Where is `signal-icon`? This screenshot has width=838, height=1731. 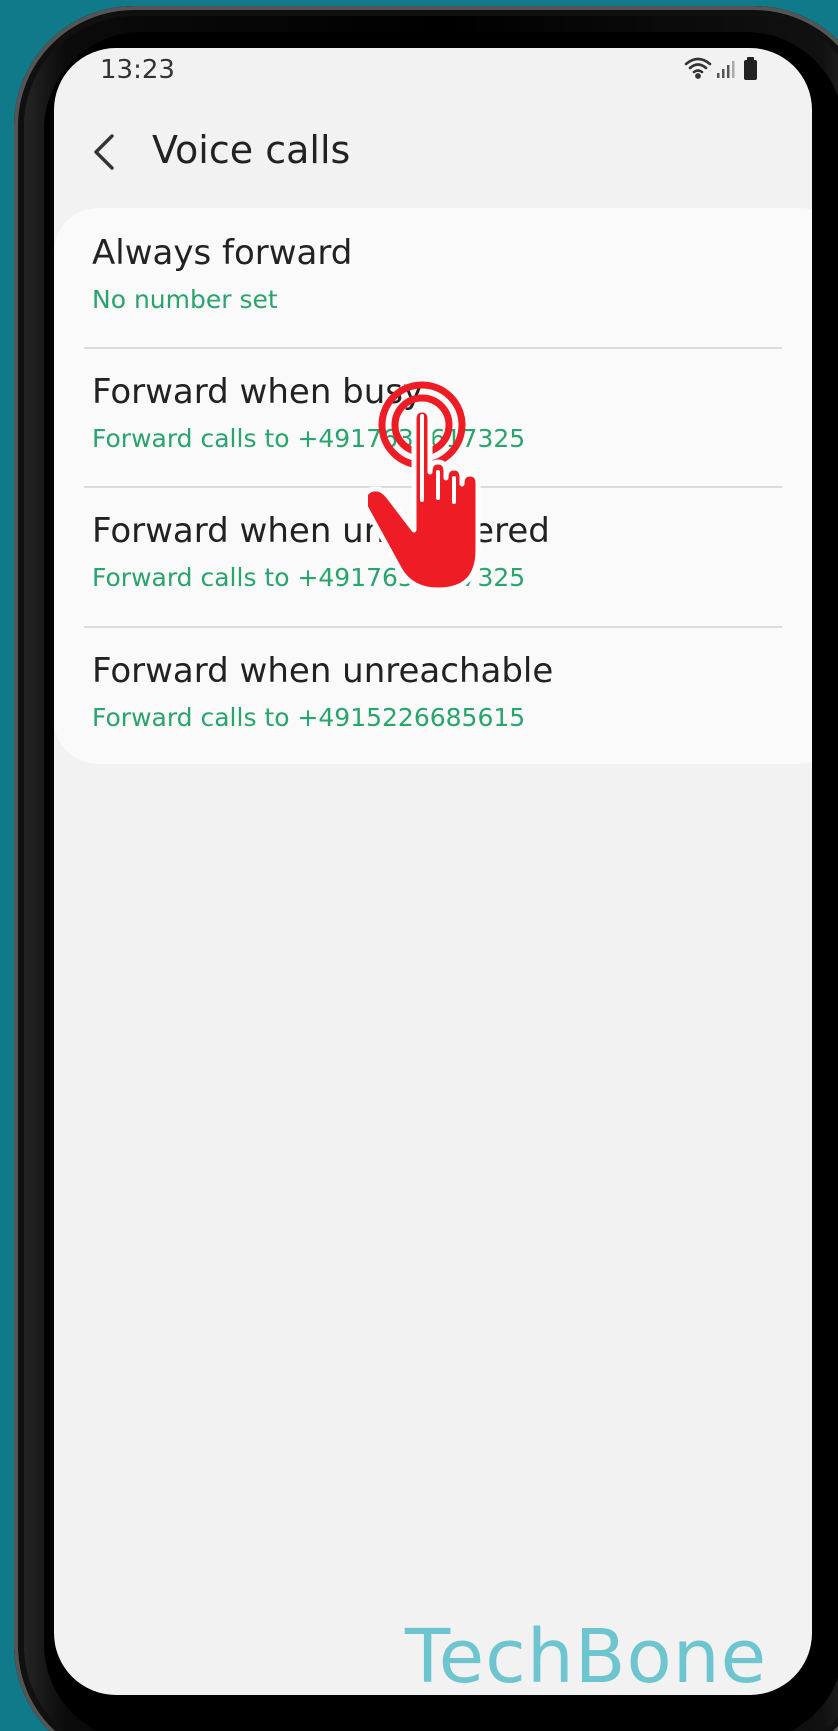
signal-icon is located at coordinates (726, 69).